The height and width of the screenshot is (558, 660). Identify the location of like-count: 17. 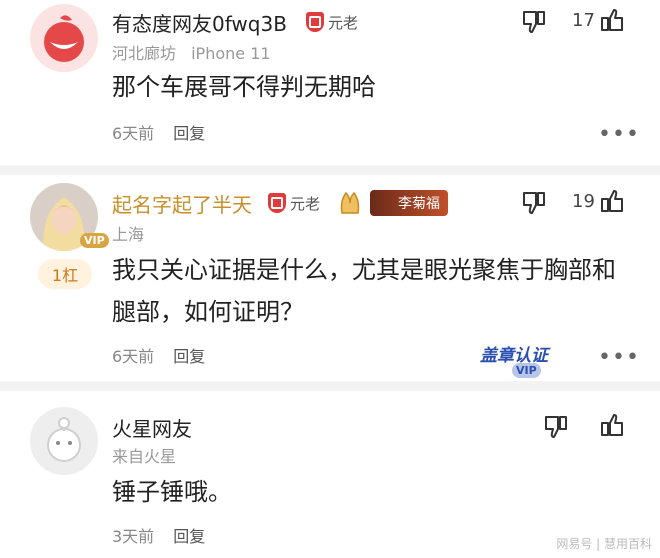
(583, 20).